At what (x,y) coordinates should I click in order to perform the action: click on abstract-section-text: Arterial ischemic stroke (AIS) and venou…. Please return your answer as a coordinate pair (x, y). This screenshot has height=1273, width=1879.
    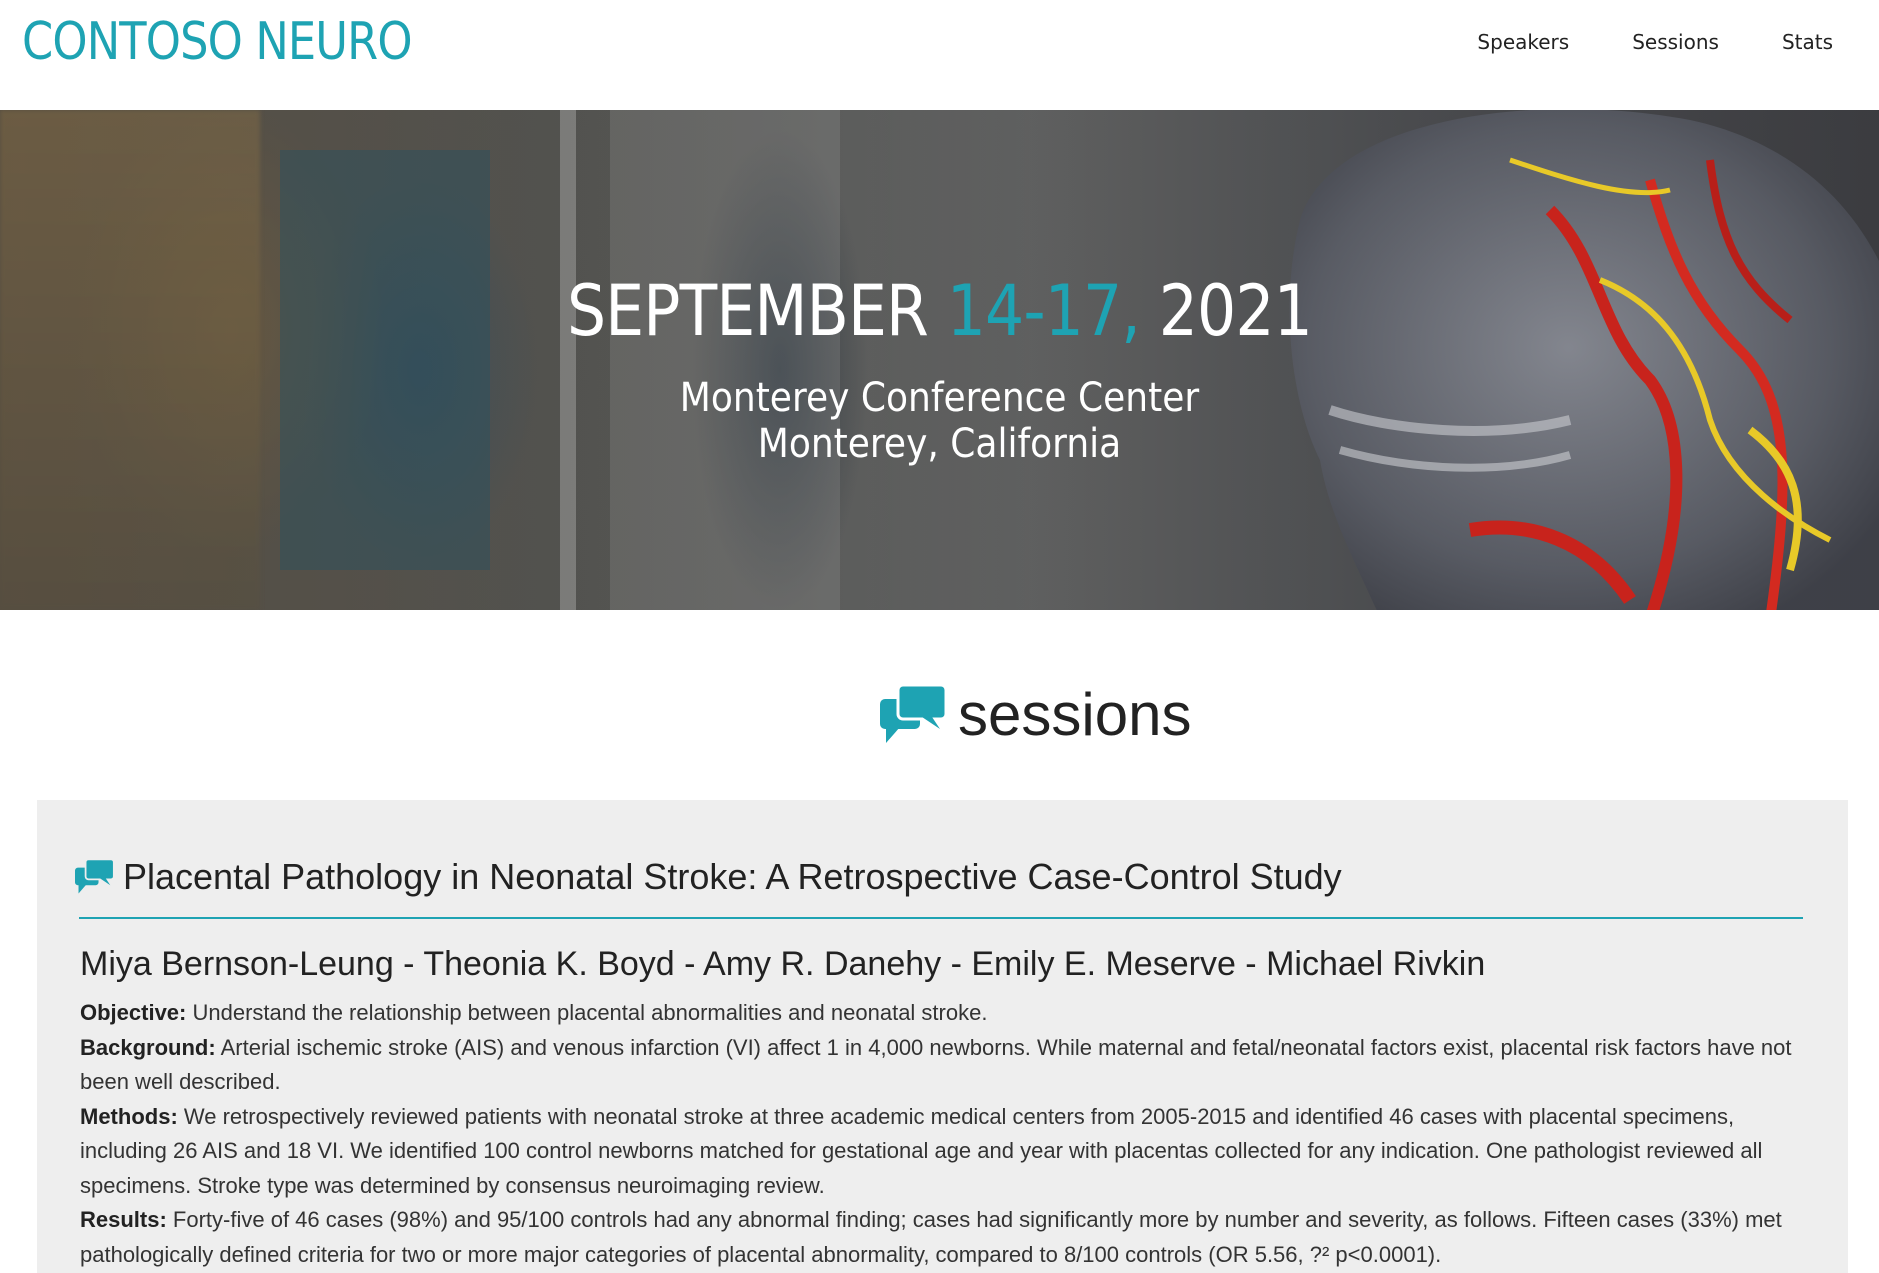
    Looking at the image, I should click on (936, 1064).